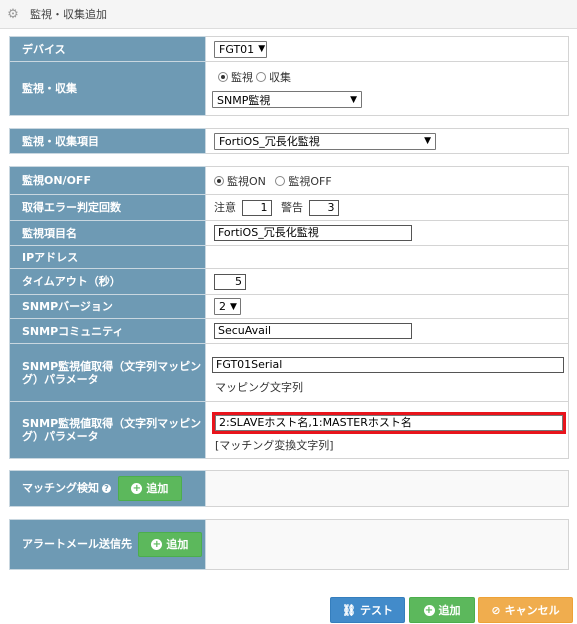 This screenshot has width=577, height=624. I want to click on title-bar: ⚙ 監視・収集追加, so click(288, 14).